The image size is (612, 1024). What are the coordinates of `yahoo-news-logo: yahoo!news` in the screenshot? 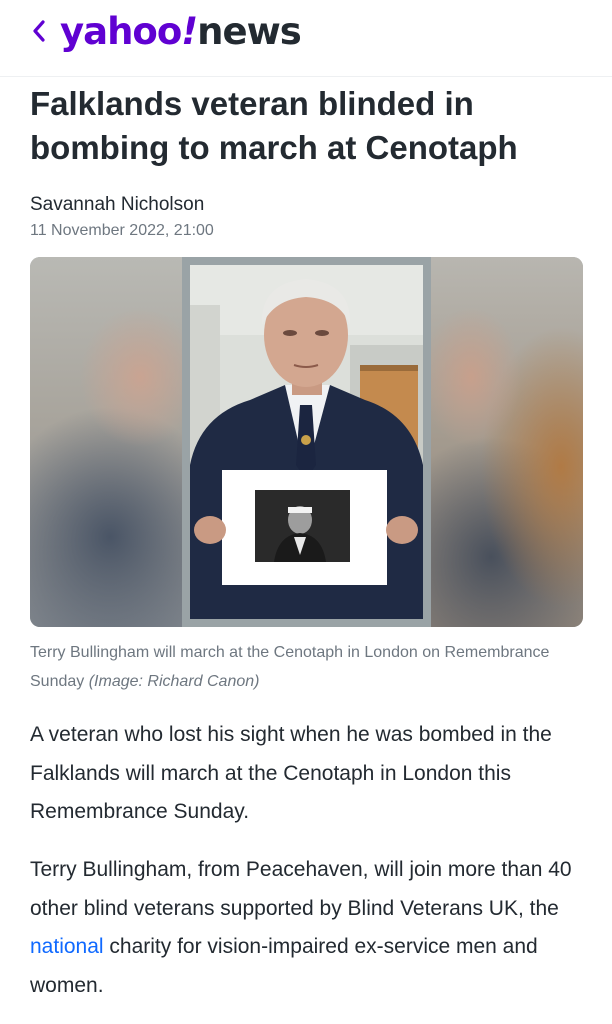 It's located at (181, 31).